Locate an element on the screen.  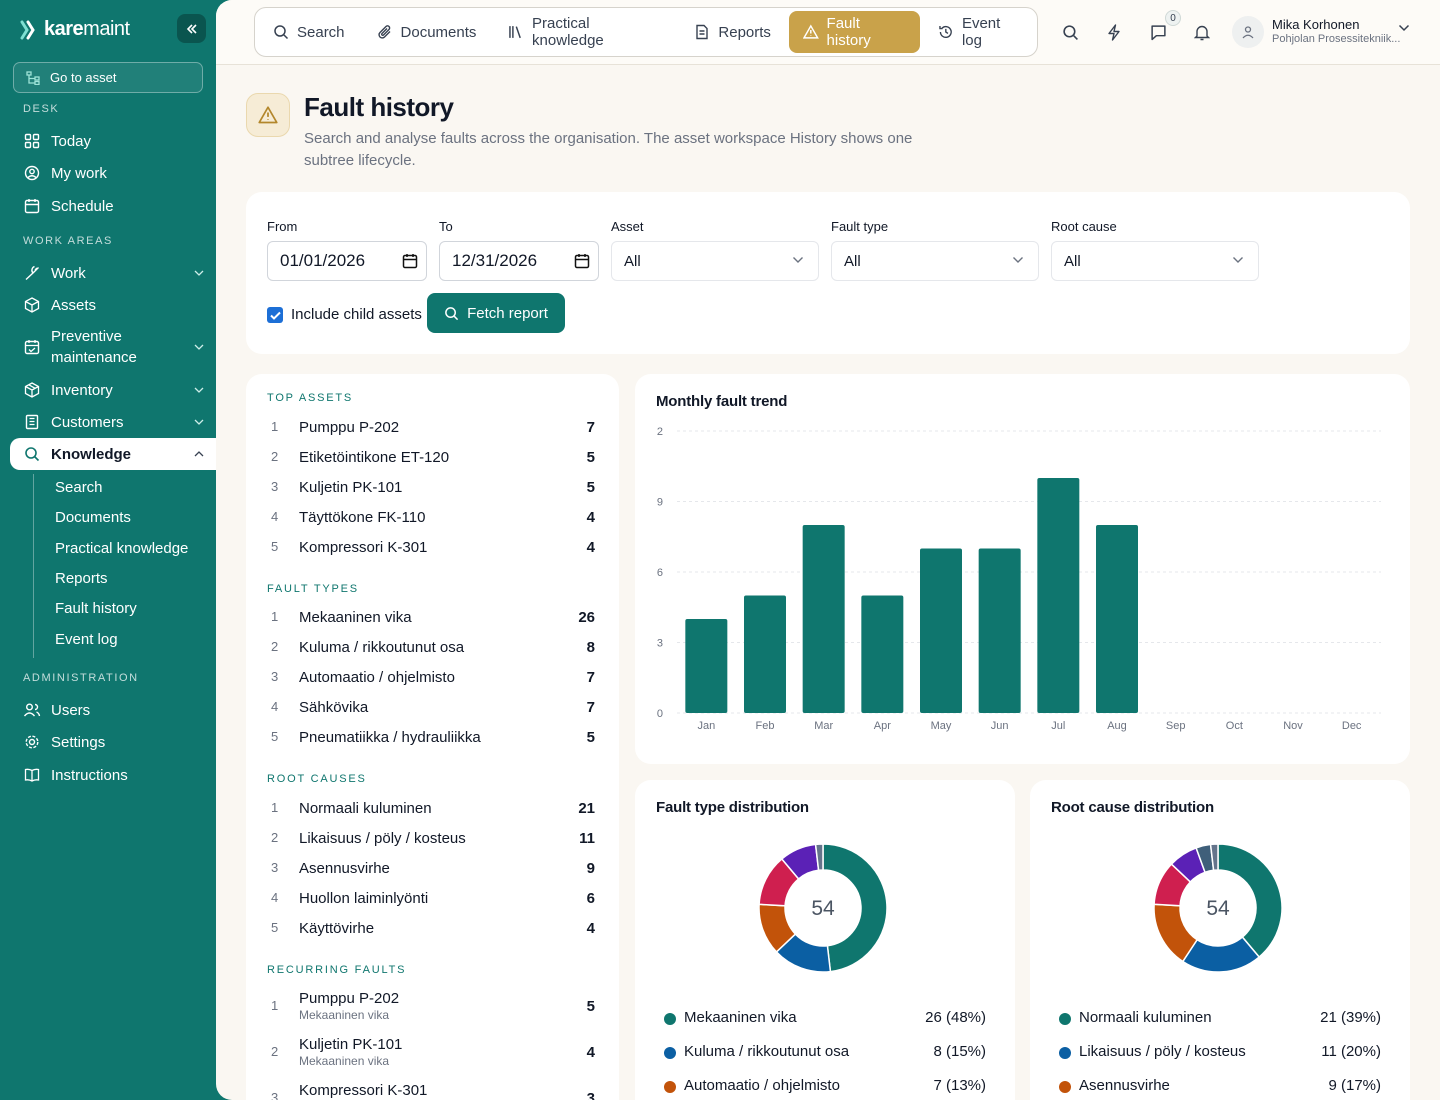
item-name: Mekaaninen vika is located at coordinates (355, 617).